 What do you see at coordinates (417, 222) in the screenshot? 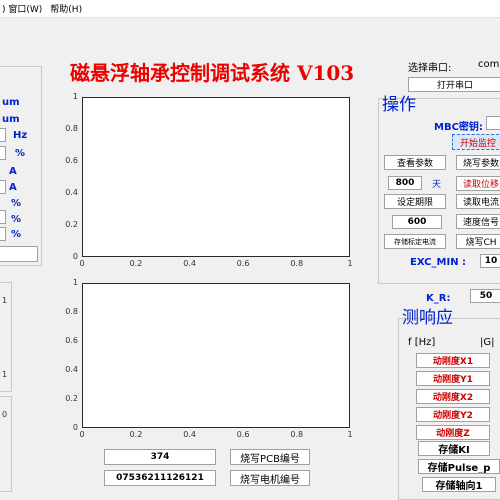
I see `value-600-field: 600` at bounding box center [417, 222].